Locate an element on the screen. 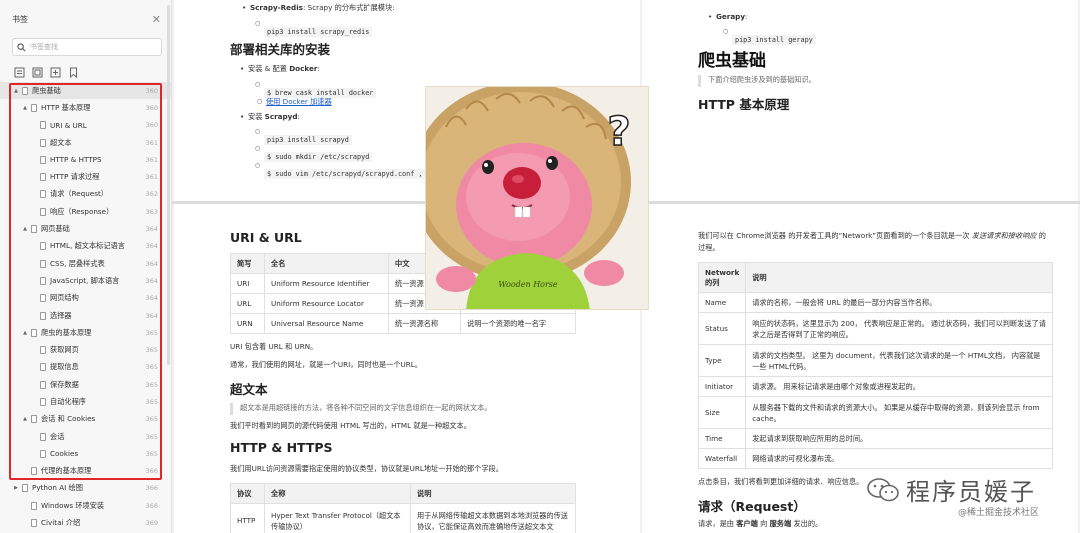 This screenshot has height=533, width=1080. scrapyd-suffix: : is located at coordinates (298, 116).